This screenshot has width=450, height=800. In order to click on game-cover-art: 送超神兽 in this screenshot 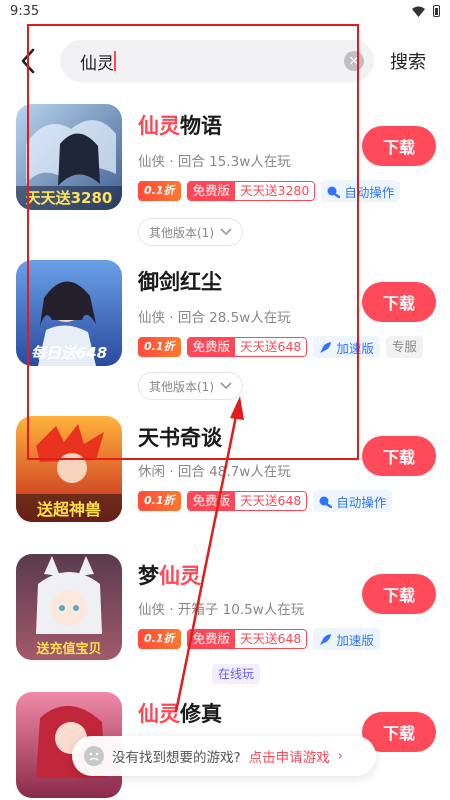, I will do `click(69, 469)`.